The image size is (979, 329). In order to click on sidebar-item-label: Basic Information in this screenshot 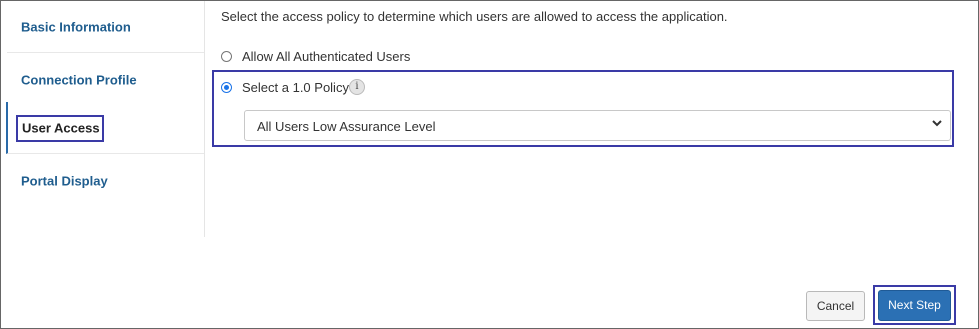, I will do `click(76, 26)`.